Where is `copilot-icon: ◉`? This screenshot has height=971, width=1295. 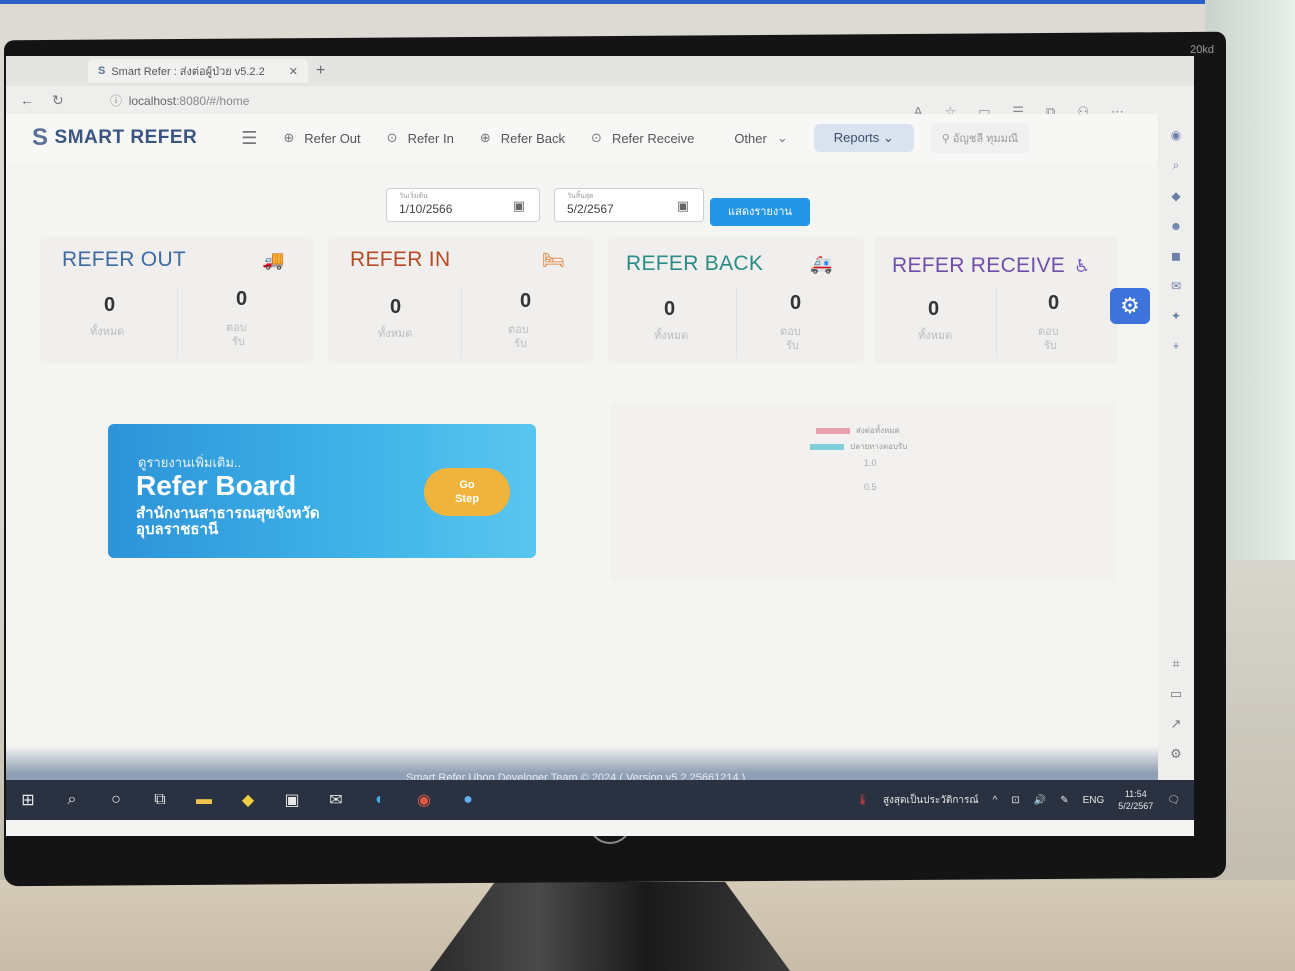 copilot-icon: ◉ is located at coordinates (1176, 135).